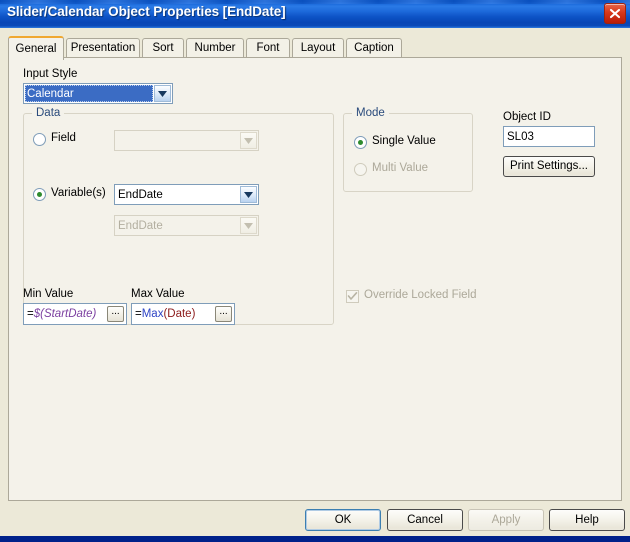 Image resolution: width=630 pixels, height=542 pixels. Describe the element at coordinates (318, 48) in the screenshot. I see `tab-layout: Layout` at that location.